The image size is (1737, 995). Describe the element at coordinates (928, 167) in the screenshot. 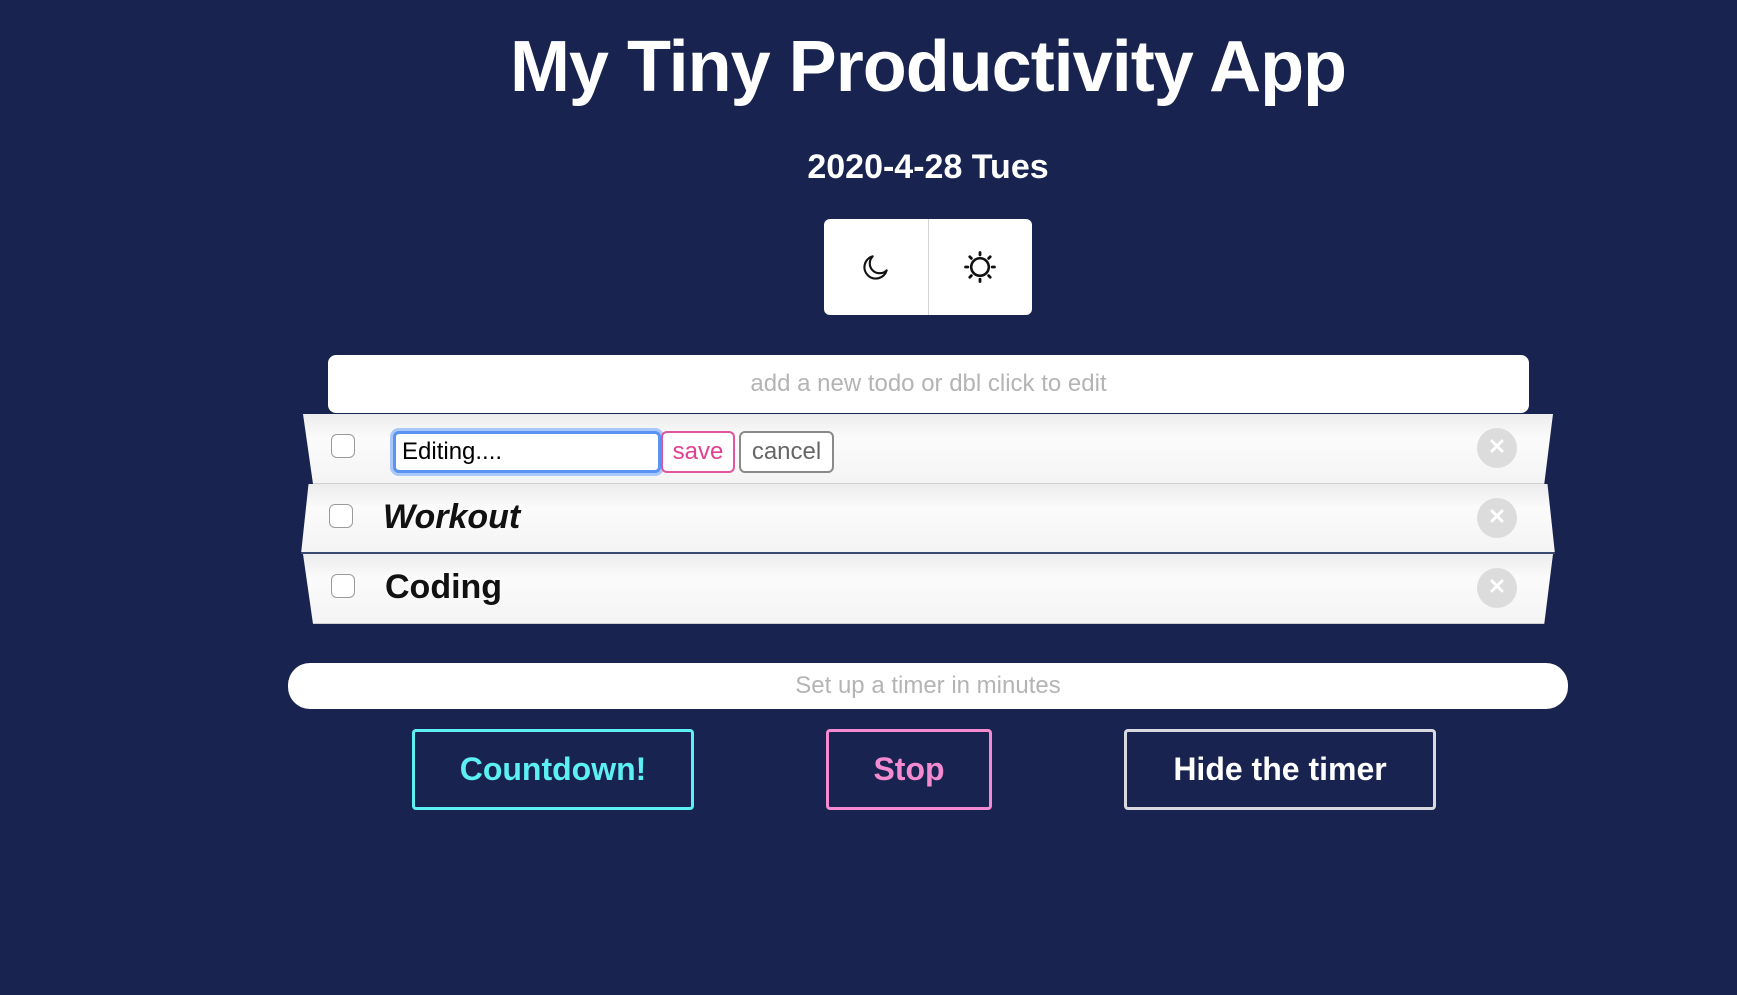

I see `current-date: 2020-4-28 Tues` at that location.